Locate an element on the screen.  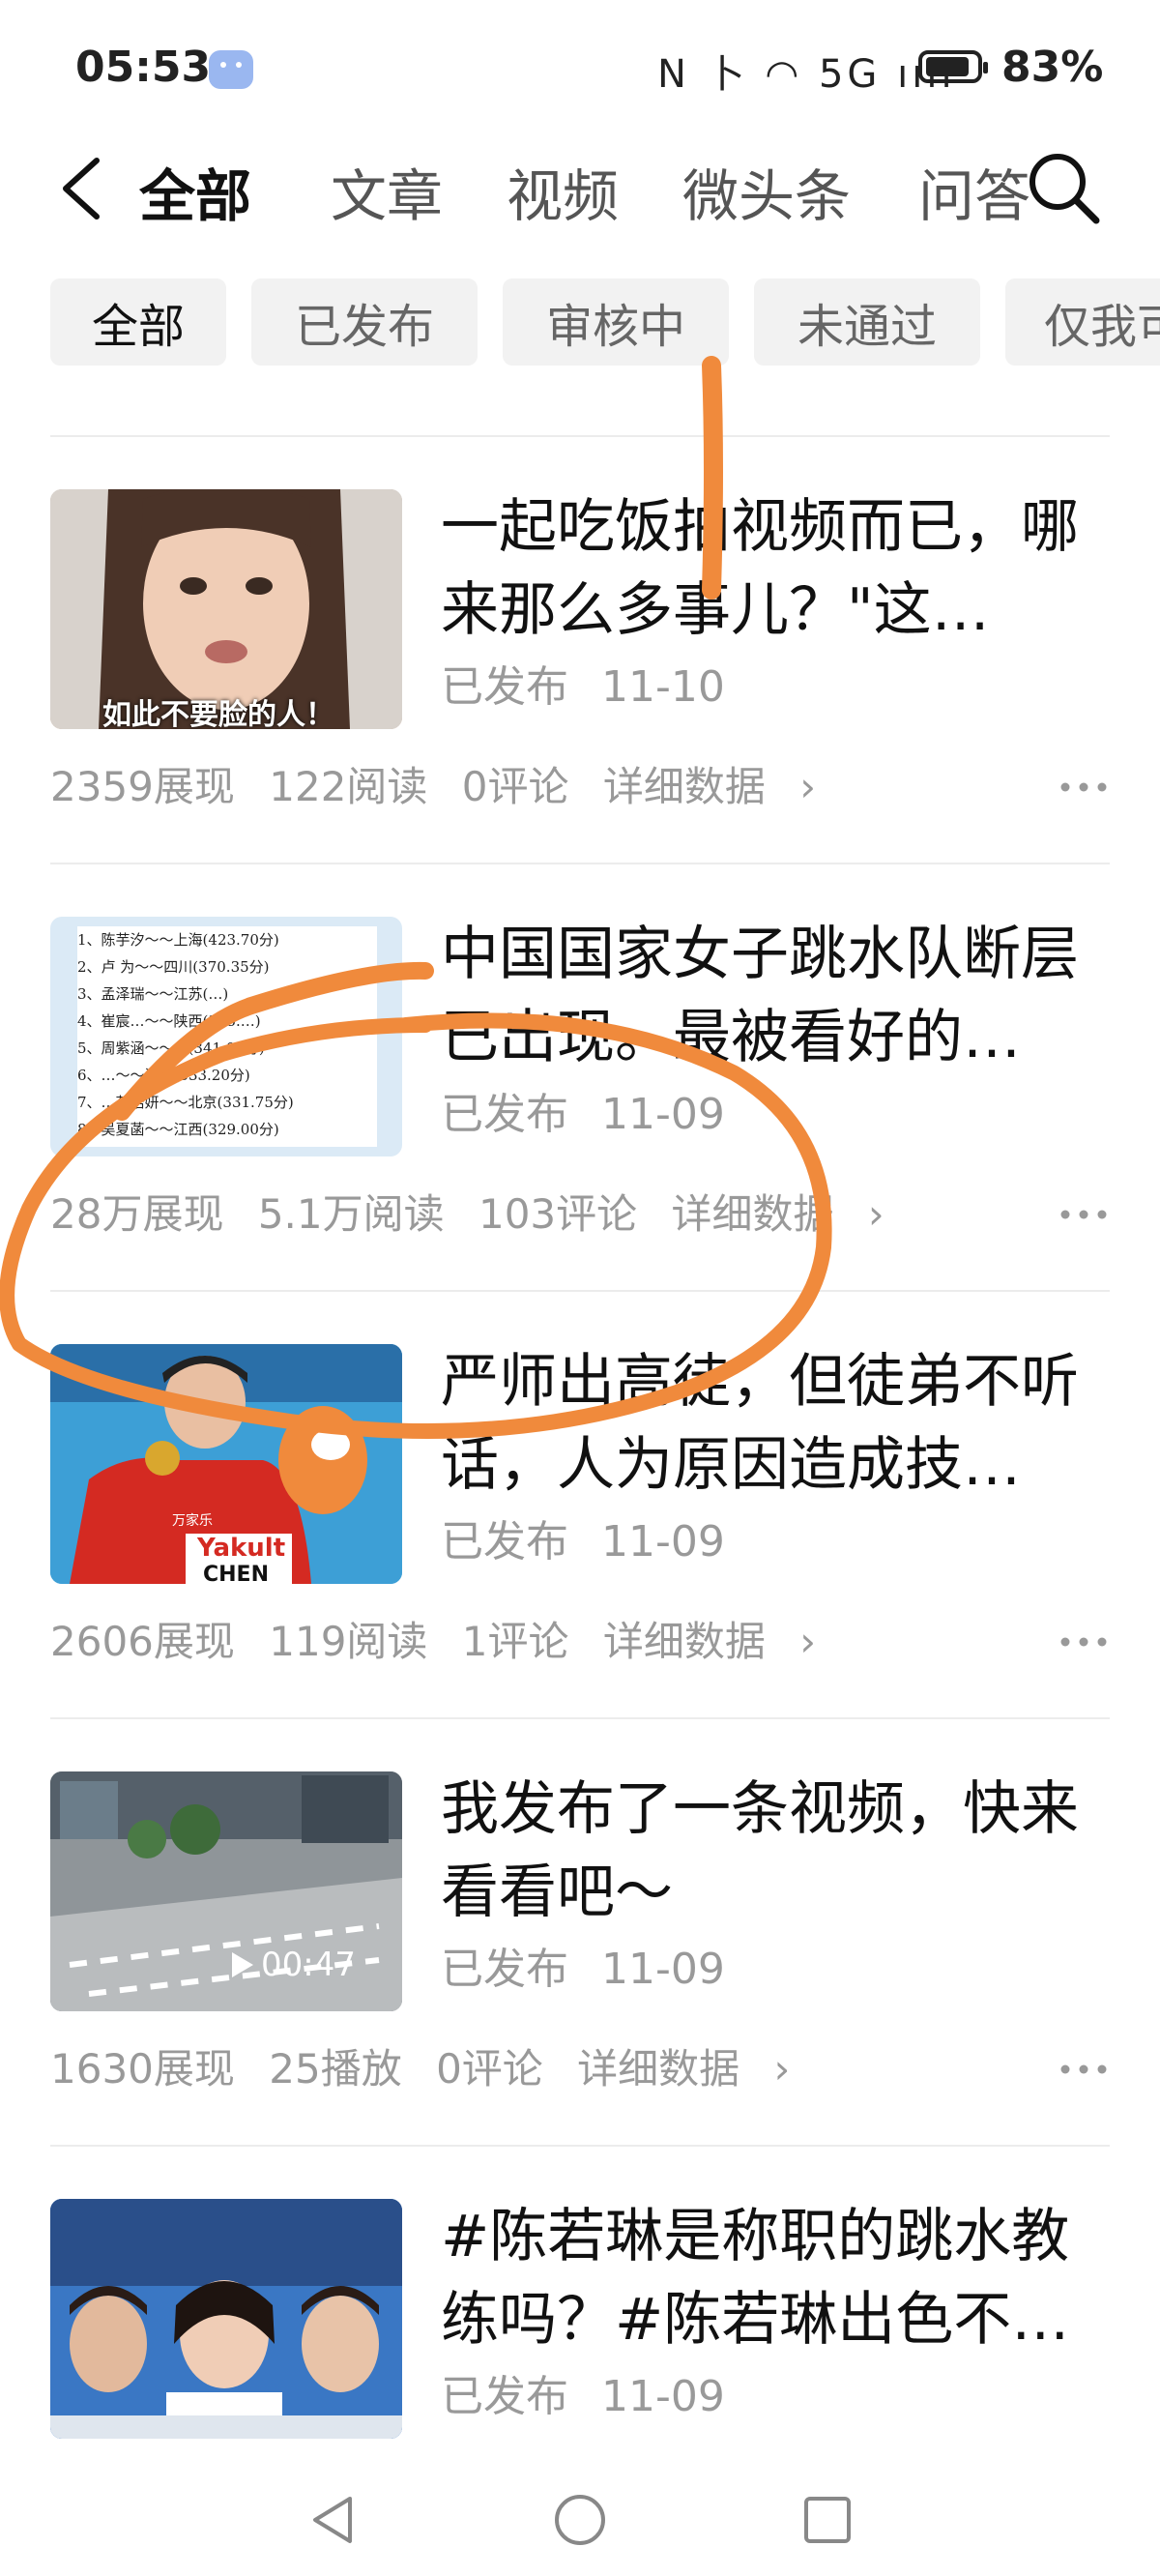
filter-rejected: 未通过 is located at coordinates (867, 322).